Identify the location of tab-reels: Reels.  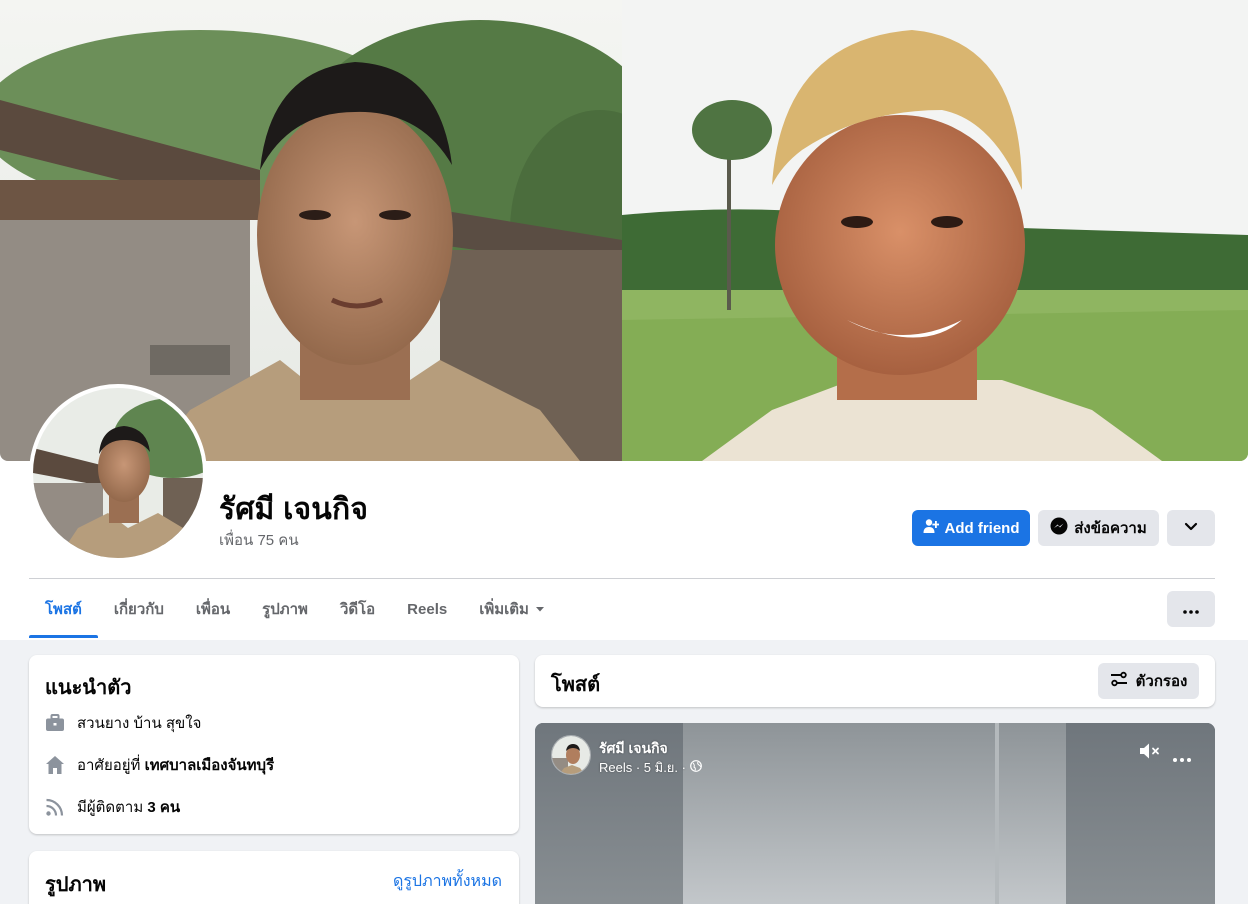
(427, 609).